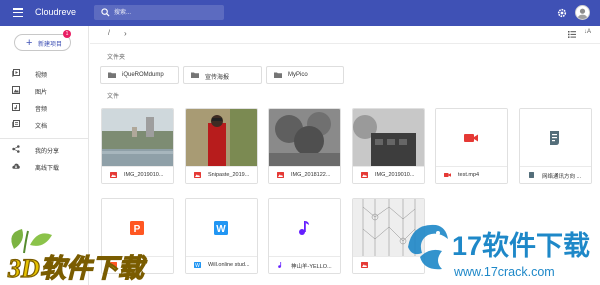  What do you see at coordinates (47, 169) in the screenshot?
I see `sidebar-item-label: 离线下载` at bounding box center [47, 169].